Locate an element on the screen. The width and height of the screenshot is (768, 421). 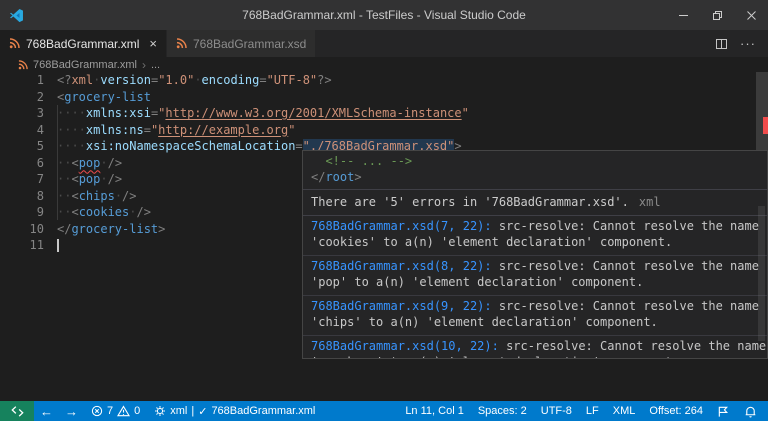
validated-file: 768BadGrammar.xml is located at coordinates (263, 411).